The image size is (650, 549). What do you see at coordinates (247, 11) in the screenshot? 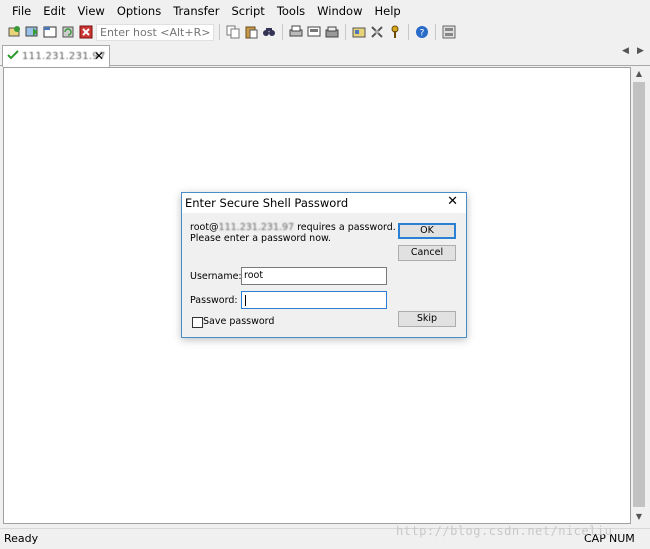
I see `menu-script: Script` at bounding box center [247, 11].